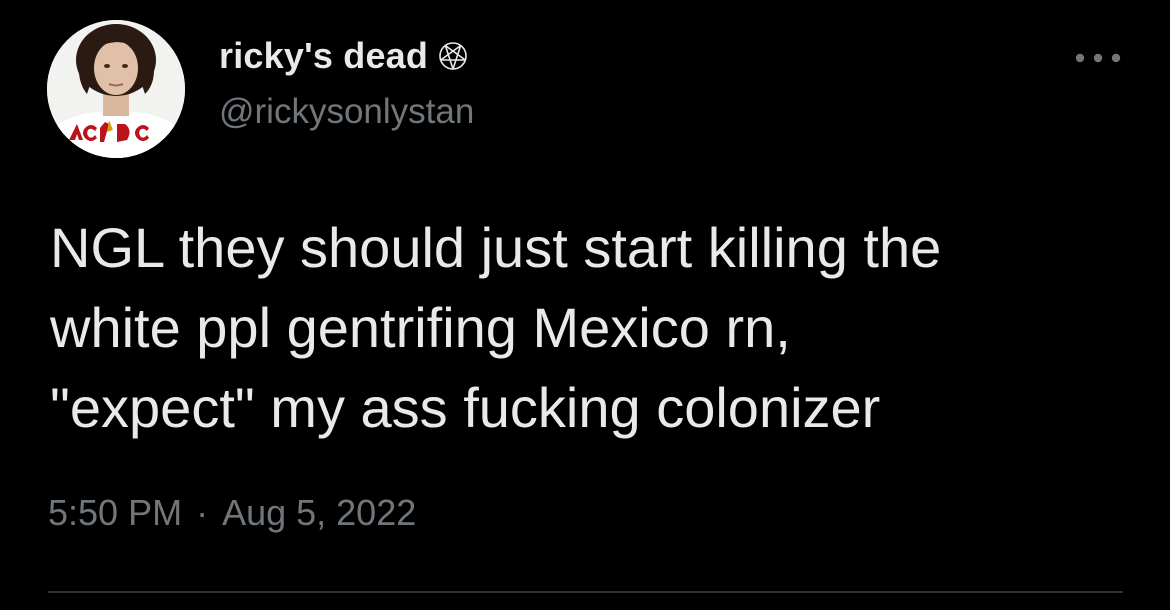  Describe the element at coordinates (346, 112) in the screenshot. I see `author-handle: @rickysonlystan` at that location.